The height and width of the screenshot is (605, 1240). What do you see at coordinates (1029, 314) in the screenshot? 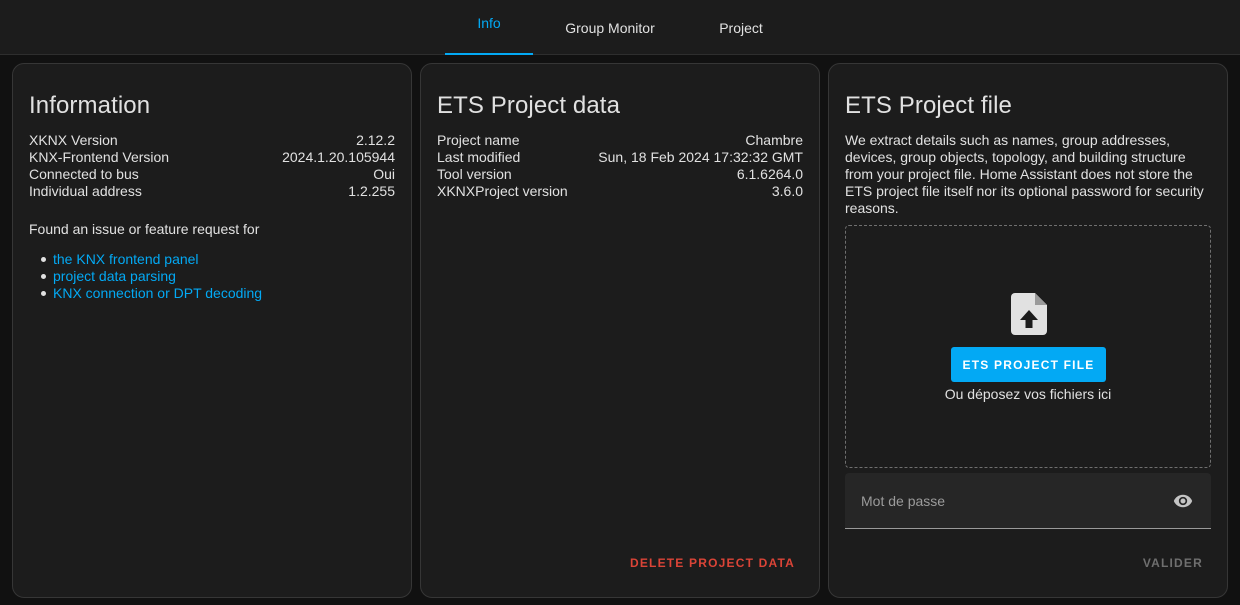
I see `file-upload-icon` at bounding box center [1029, 314].